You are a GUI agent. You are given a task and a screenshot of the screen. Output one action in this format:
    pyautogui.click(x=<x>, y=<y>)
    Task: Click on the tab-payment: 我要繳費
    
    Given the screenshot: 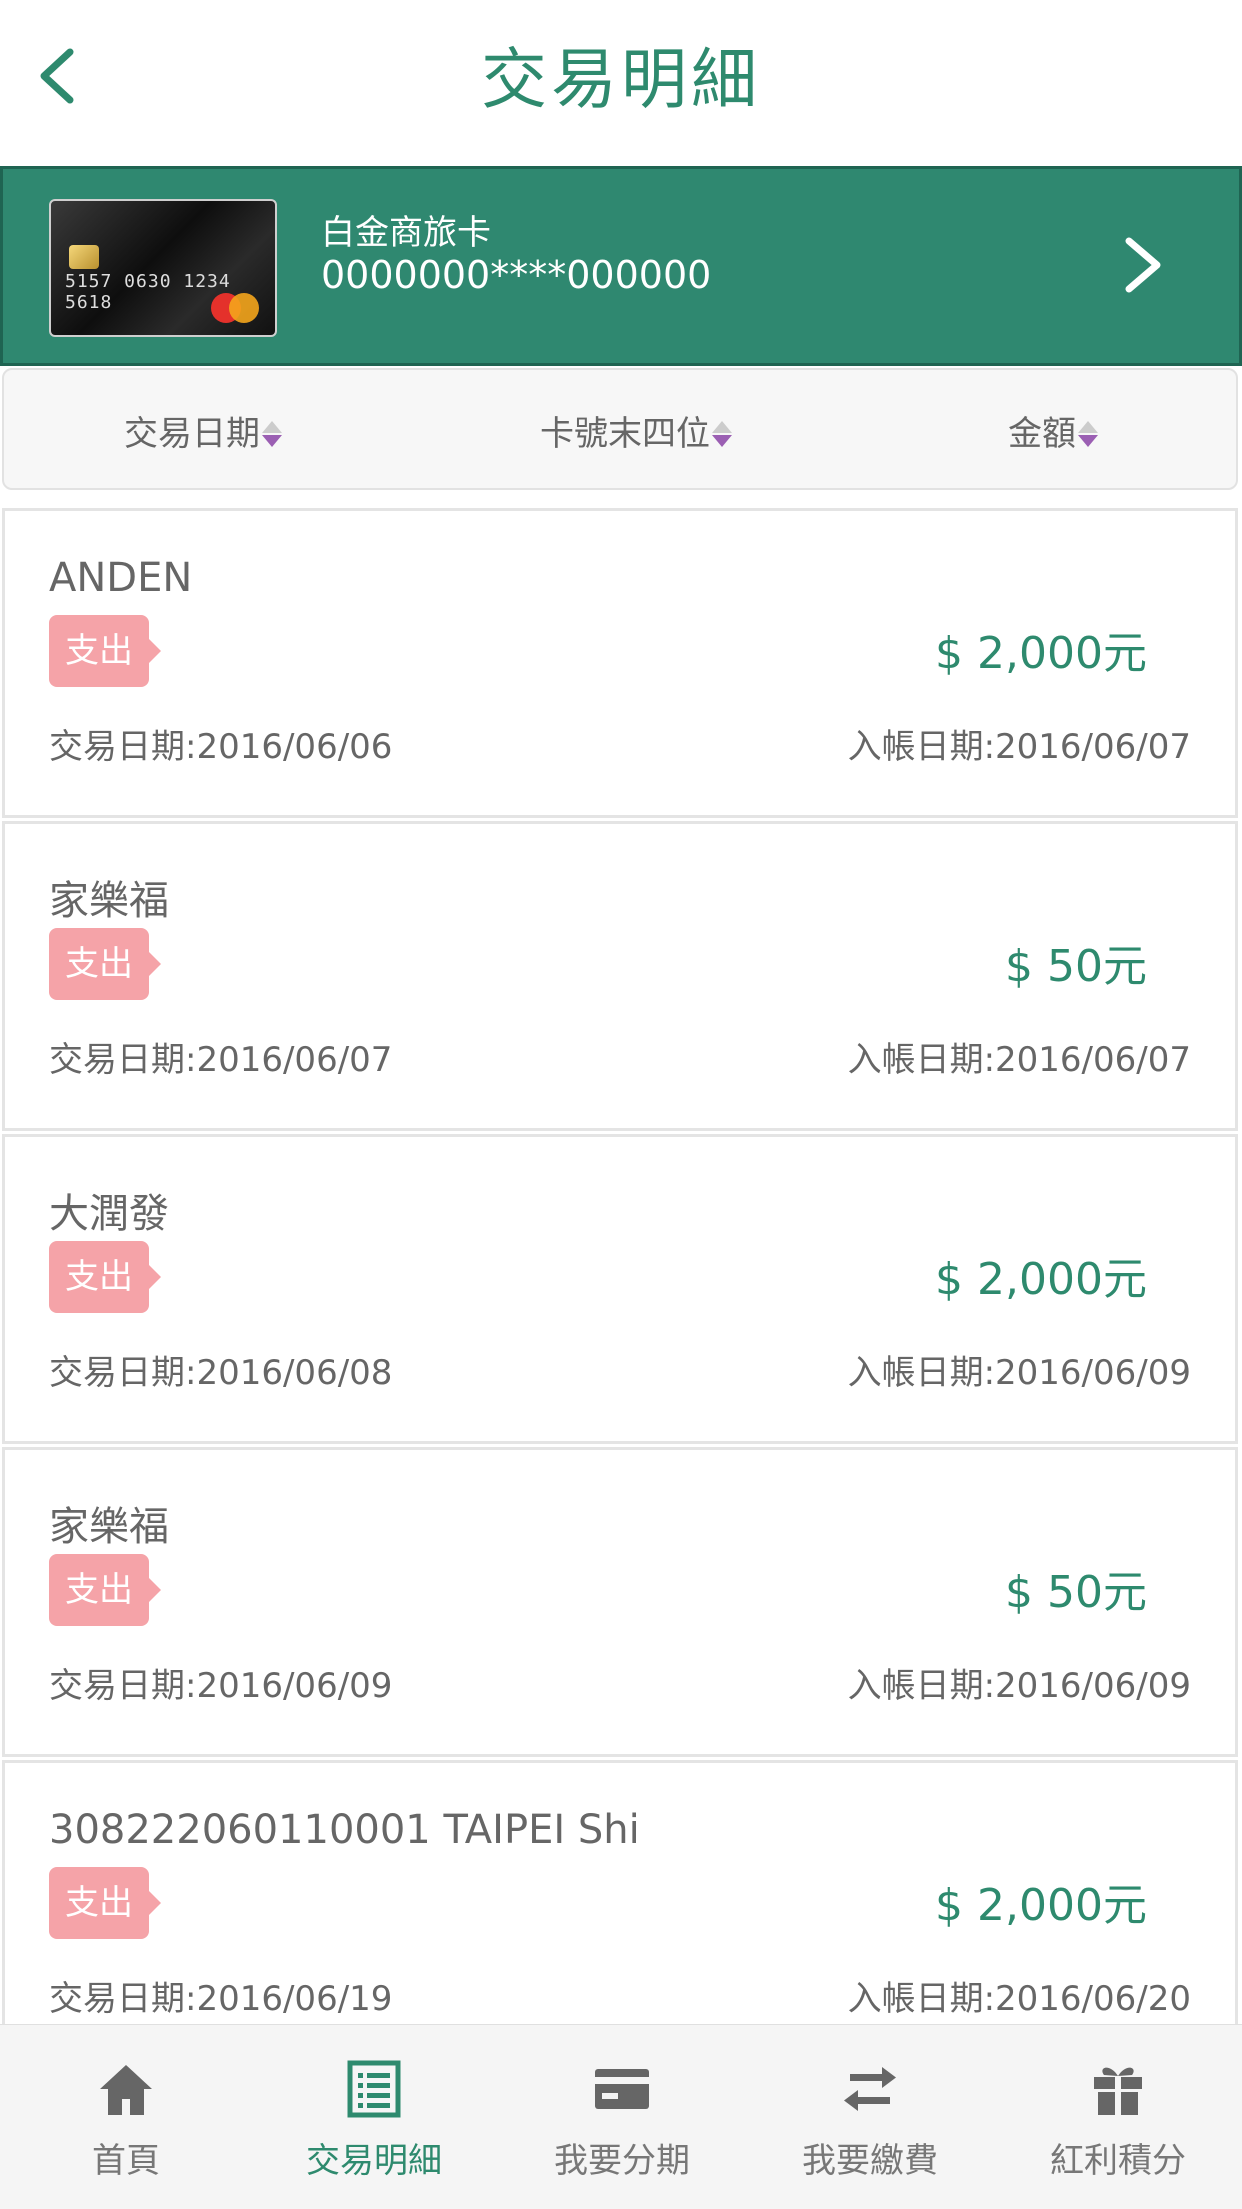 What is the action you would take?
    pyautogui.click(x=870, y=2117)
    